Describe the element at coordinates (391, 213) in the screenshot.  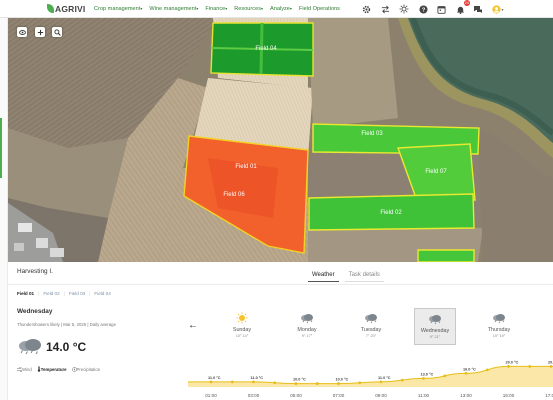
I see `field-label: Field 02` at that location.